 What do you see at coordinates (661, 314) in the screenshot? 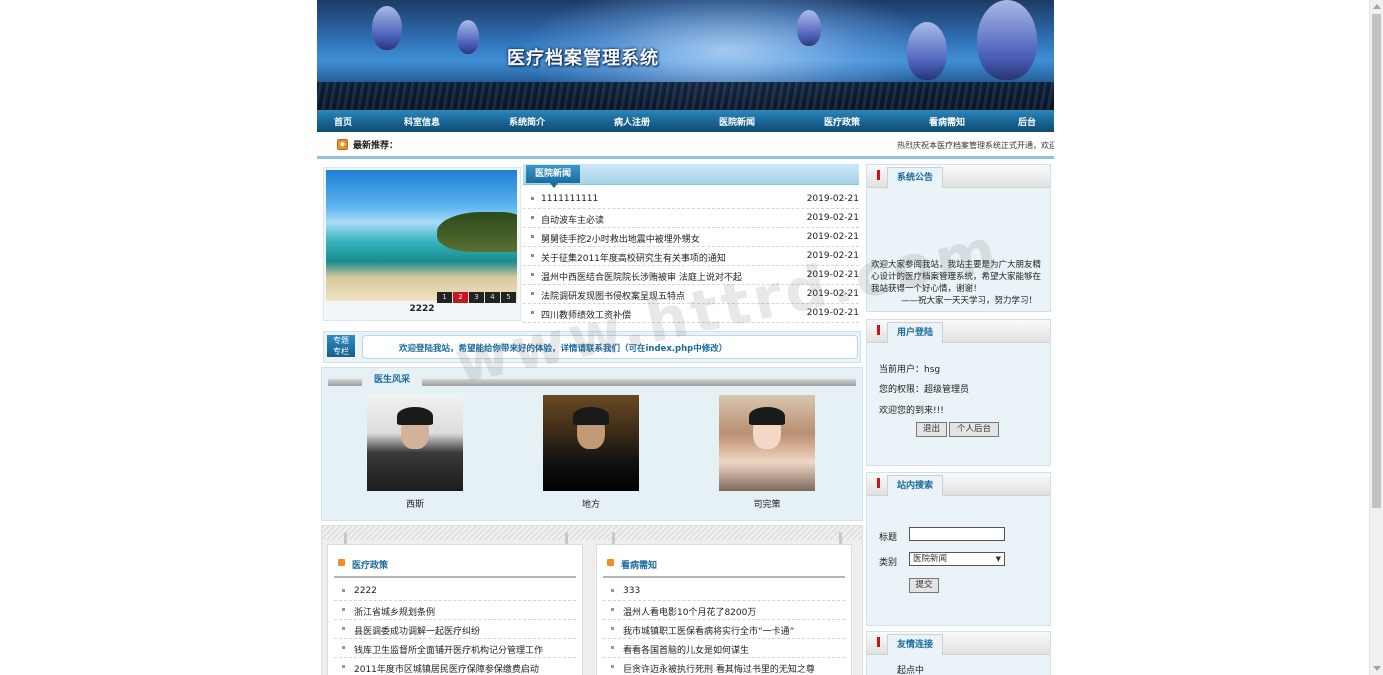
I see `news-title: 四川教师绩效工资补偿` at bounding box center [661, 314].